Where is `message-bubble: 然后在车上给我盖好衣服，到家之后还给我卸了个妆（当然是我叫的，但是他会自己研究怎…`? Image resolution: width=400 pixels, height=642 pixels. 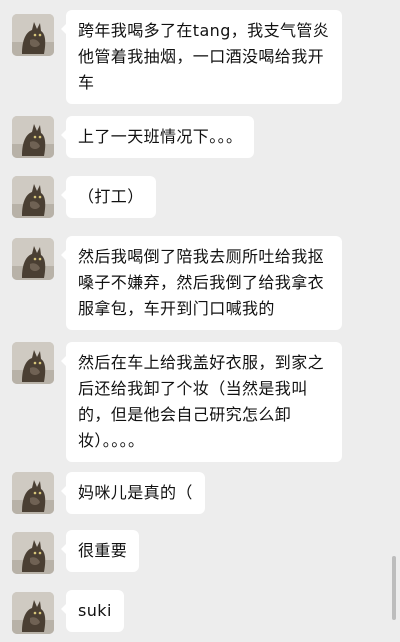
message-bubble: 然后在车上给我盖好衣服，到家之后还给我卸了个妆（当然是我叫的，但是他会自己研究怎… is located at coordinates (201, 402).